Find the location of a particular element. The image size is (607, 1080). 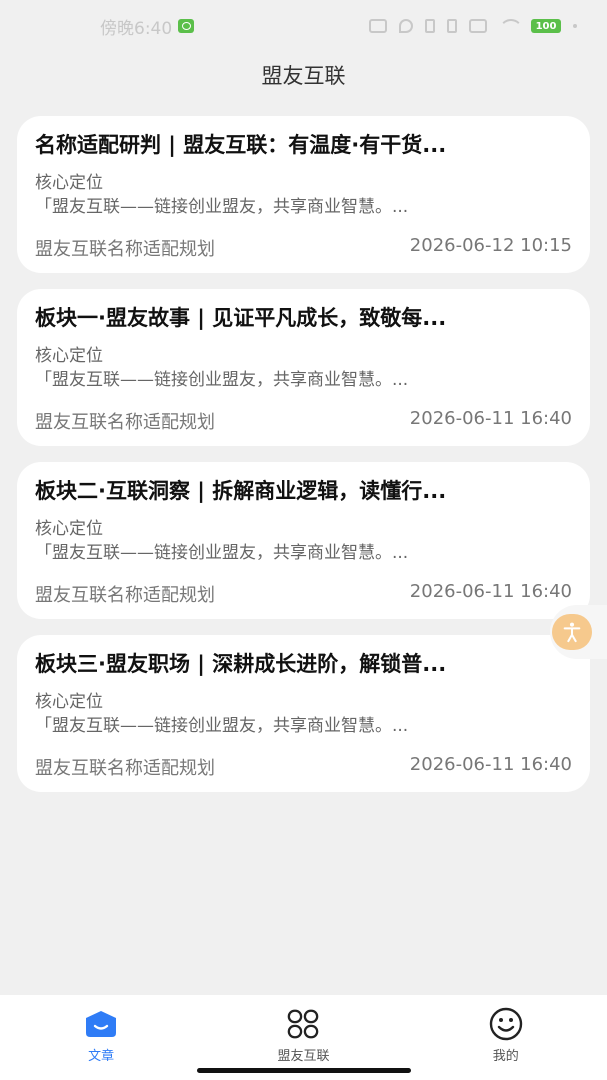

article-icon is located at coordinates (101, 1024).